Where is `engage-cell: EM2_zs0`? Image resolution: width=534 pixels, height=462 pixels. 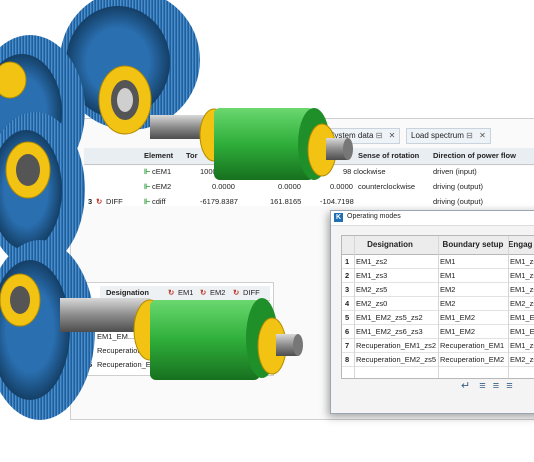
engage-cell: EM2_zs0 is located at coordinates (522, 303).